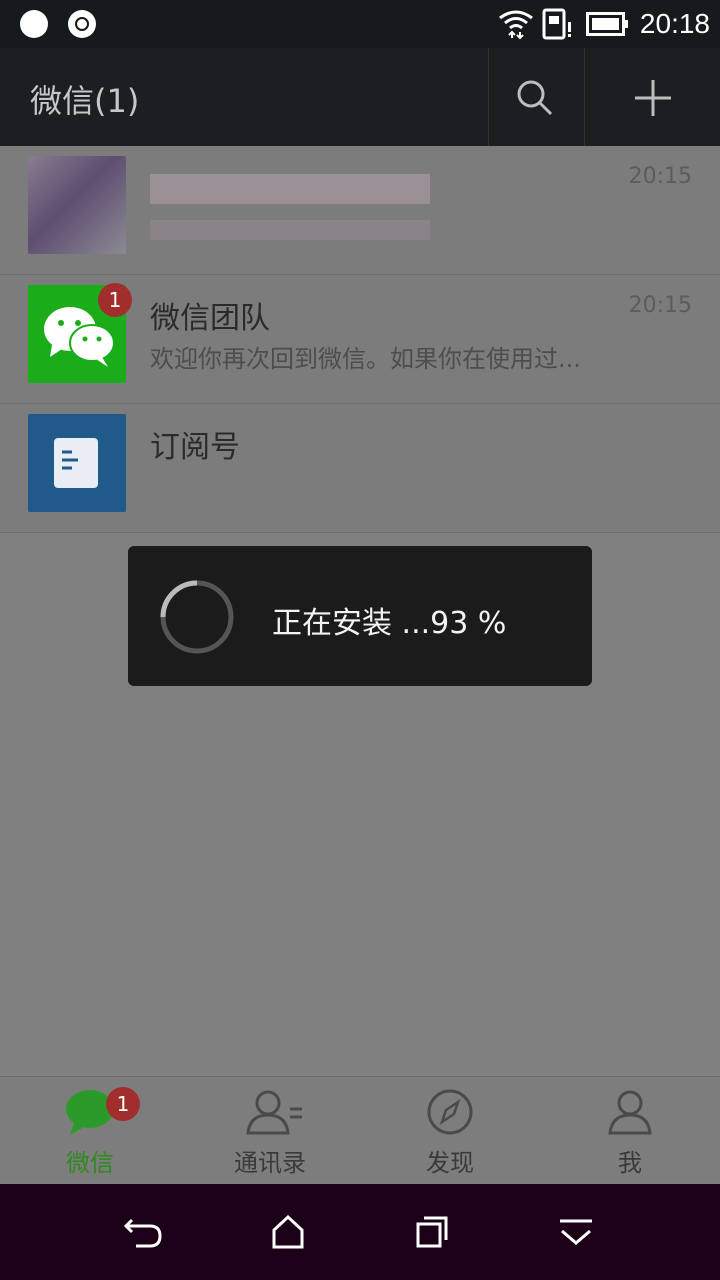 Image resolution: width=720 pixels, height=1280 pixels. What do you see at coordinates (82, 24) in the screenshot?
I see `sync-notification-icon` at bounding box center [82, 24].